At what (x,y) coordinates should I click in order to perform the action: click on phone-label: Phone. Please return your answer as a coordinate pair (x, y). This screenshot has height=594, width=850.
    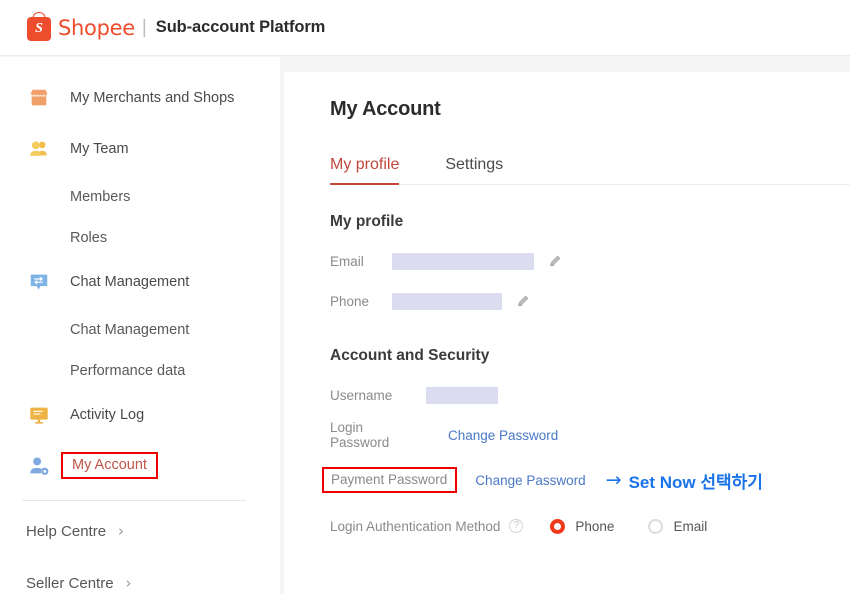
    Looking at the image, I should click on (350, 301).